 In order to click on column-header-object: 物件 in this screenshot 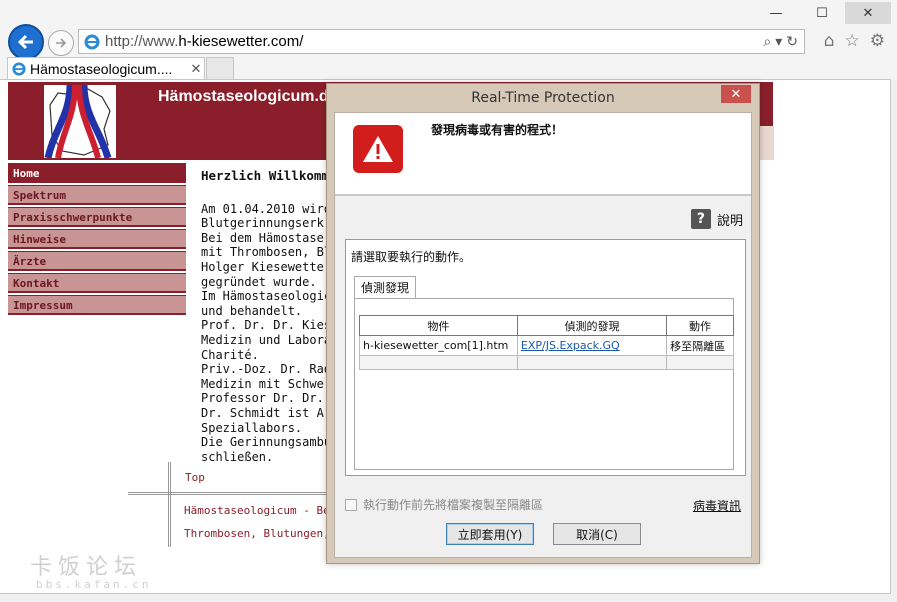, I will do `click(438, 325)`.